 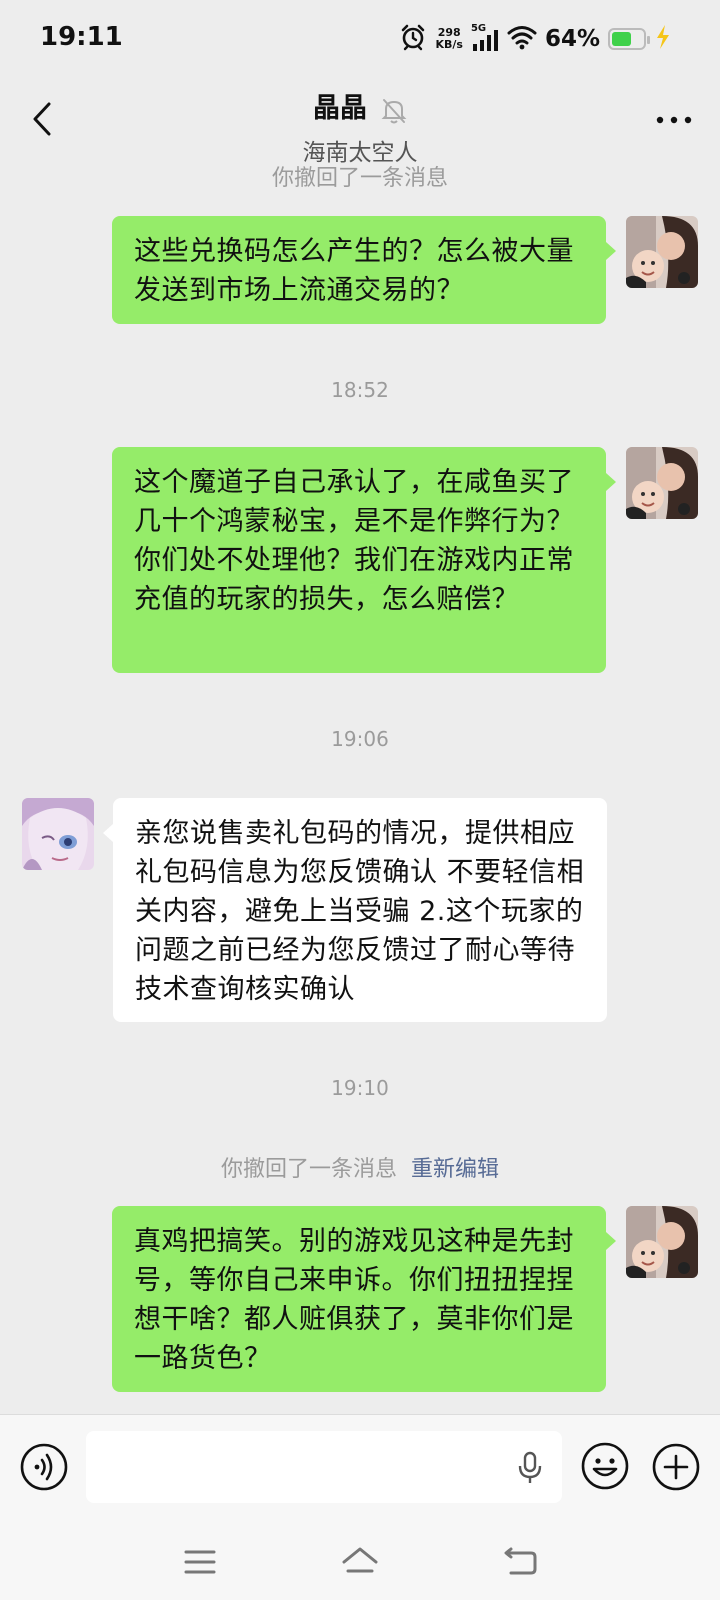 What do you see at coordinates (394, 113) in the screenshot?
I see `mute-bell-icon` at bounding box center [394, 113].